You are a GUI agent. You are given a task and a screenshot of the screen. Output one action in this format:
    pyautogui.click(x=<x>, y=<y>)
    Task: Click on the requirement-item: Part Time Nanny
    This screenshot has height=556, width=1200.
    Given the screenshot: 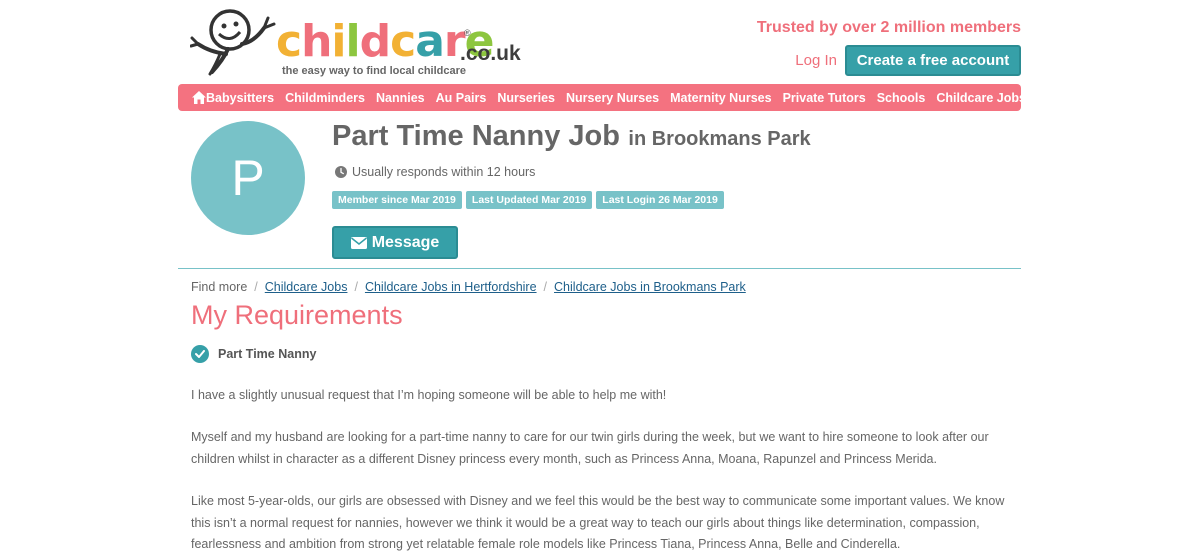 What is the action you would take?
    pyautogui.click(x=253, y=354)
    